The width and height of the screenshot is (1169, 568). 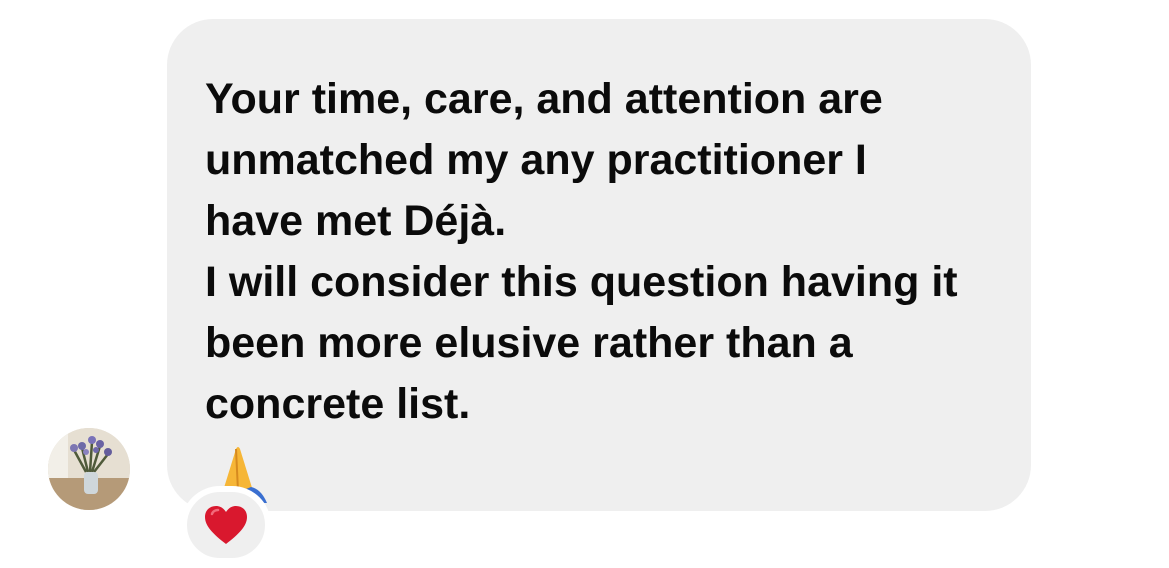 I want to click on red-heart-icon, so click(x=226, y=525).